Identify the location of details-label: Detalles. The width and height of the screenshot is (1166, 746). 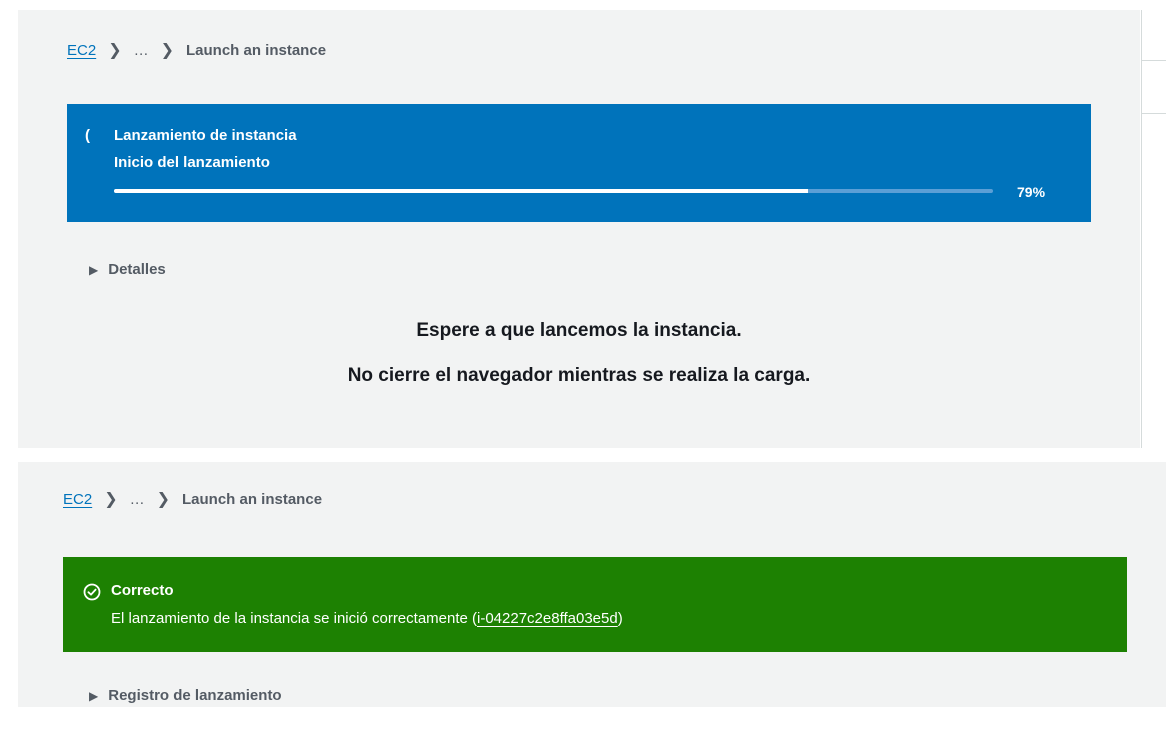
(137, 269).